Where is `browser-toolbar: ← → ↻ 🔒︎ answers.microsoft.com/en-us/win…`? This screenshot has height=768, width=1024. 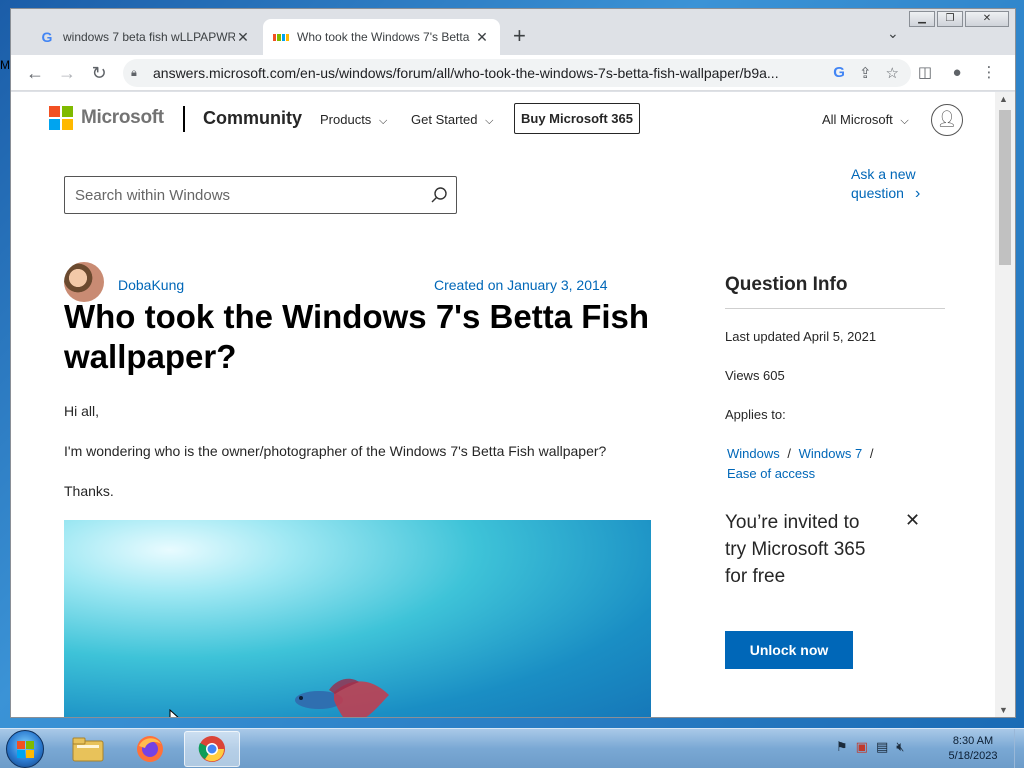
browser-toolbar: ← → ↻ 🔒︎ answers.microsoft.com/en-us/win… is located at coordinates (513, 73).